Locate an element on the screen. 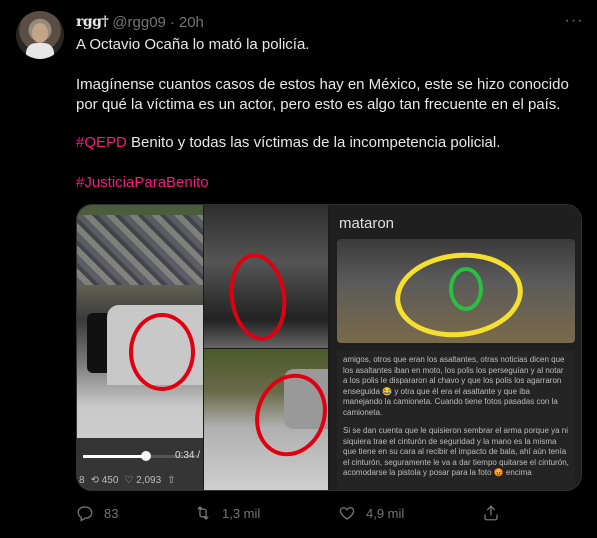  video-stat: 8 is located at coordinates (82, 480).